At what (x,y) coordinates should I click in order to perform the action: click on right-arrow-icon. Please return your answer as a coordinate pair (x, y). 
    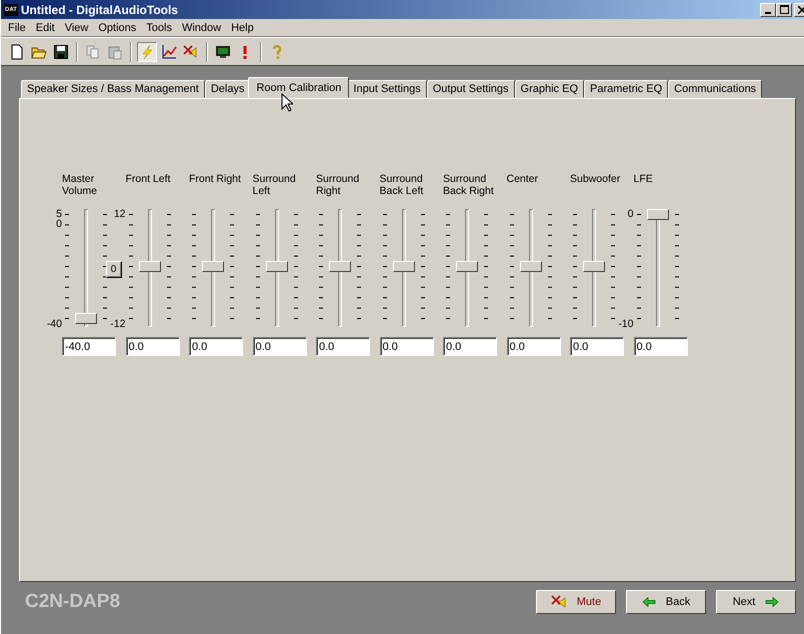
    Looking at the image, I should click on (772, 602).